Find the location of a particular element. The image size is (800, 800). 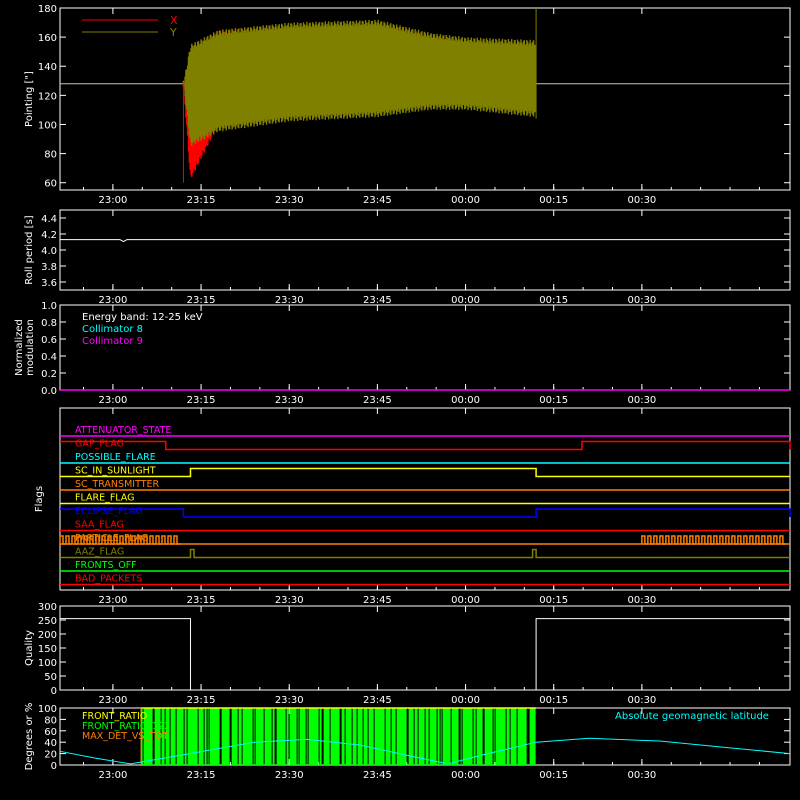

flag-line-gap_flag is located at coordinates (425, 445).